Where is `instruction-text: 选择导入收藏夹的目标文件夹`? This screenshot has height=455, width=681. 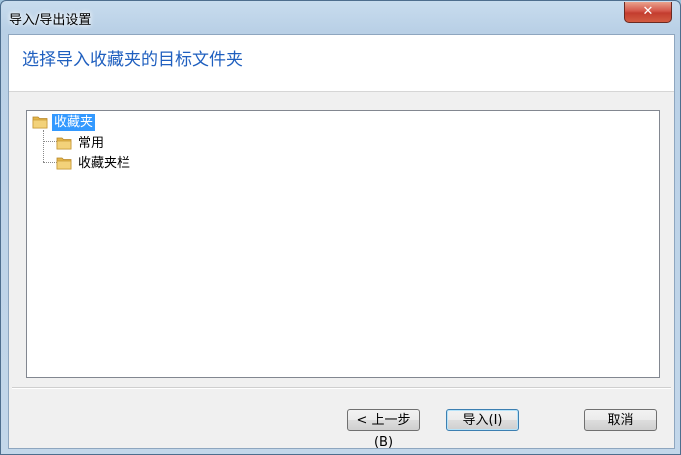
instruction-text: 选择导入收藏夹的目标文件夹 is located at coordinates (132, 60).